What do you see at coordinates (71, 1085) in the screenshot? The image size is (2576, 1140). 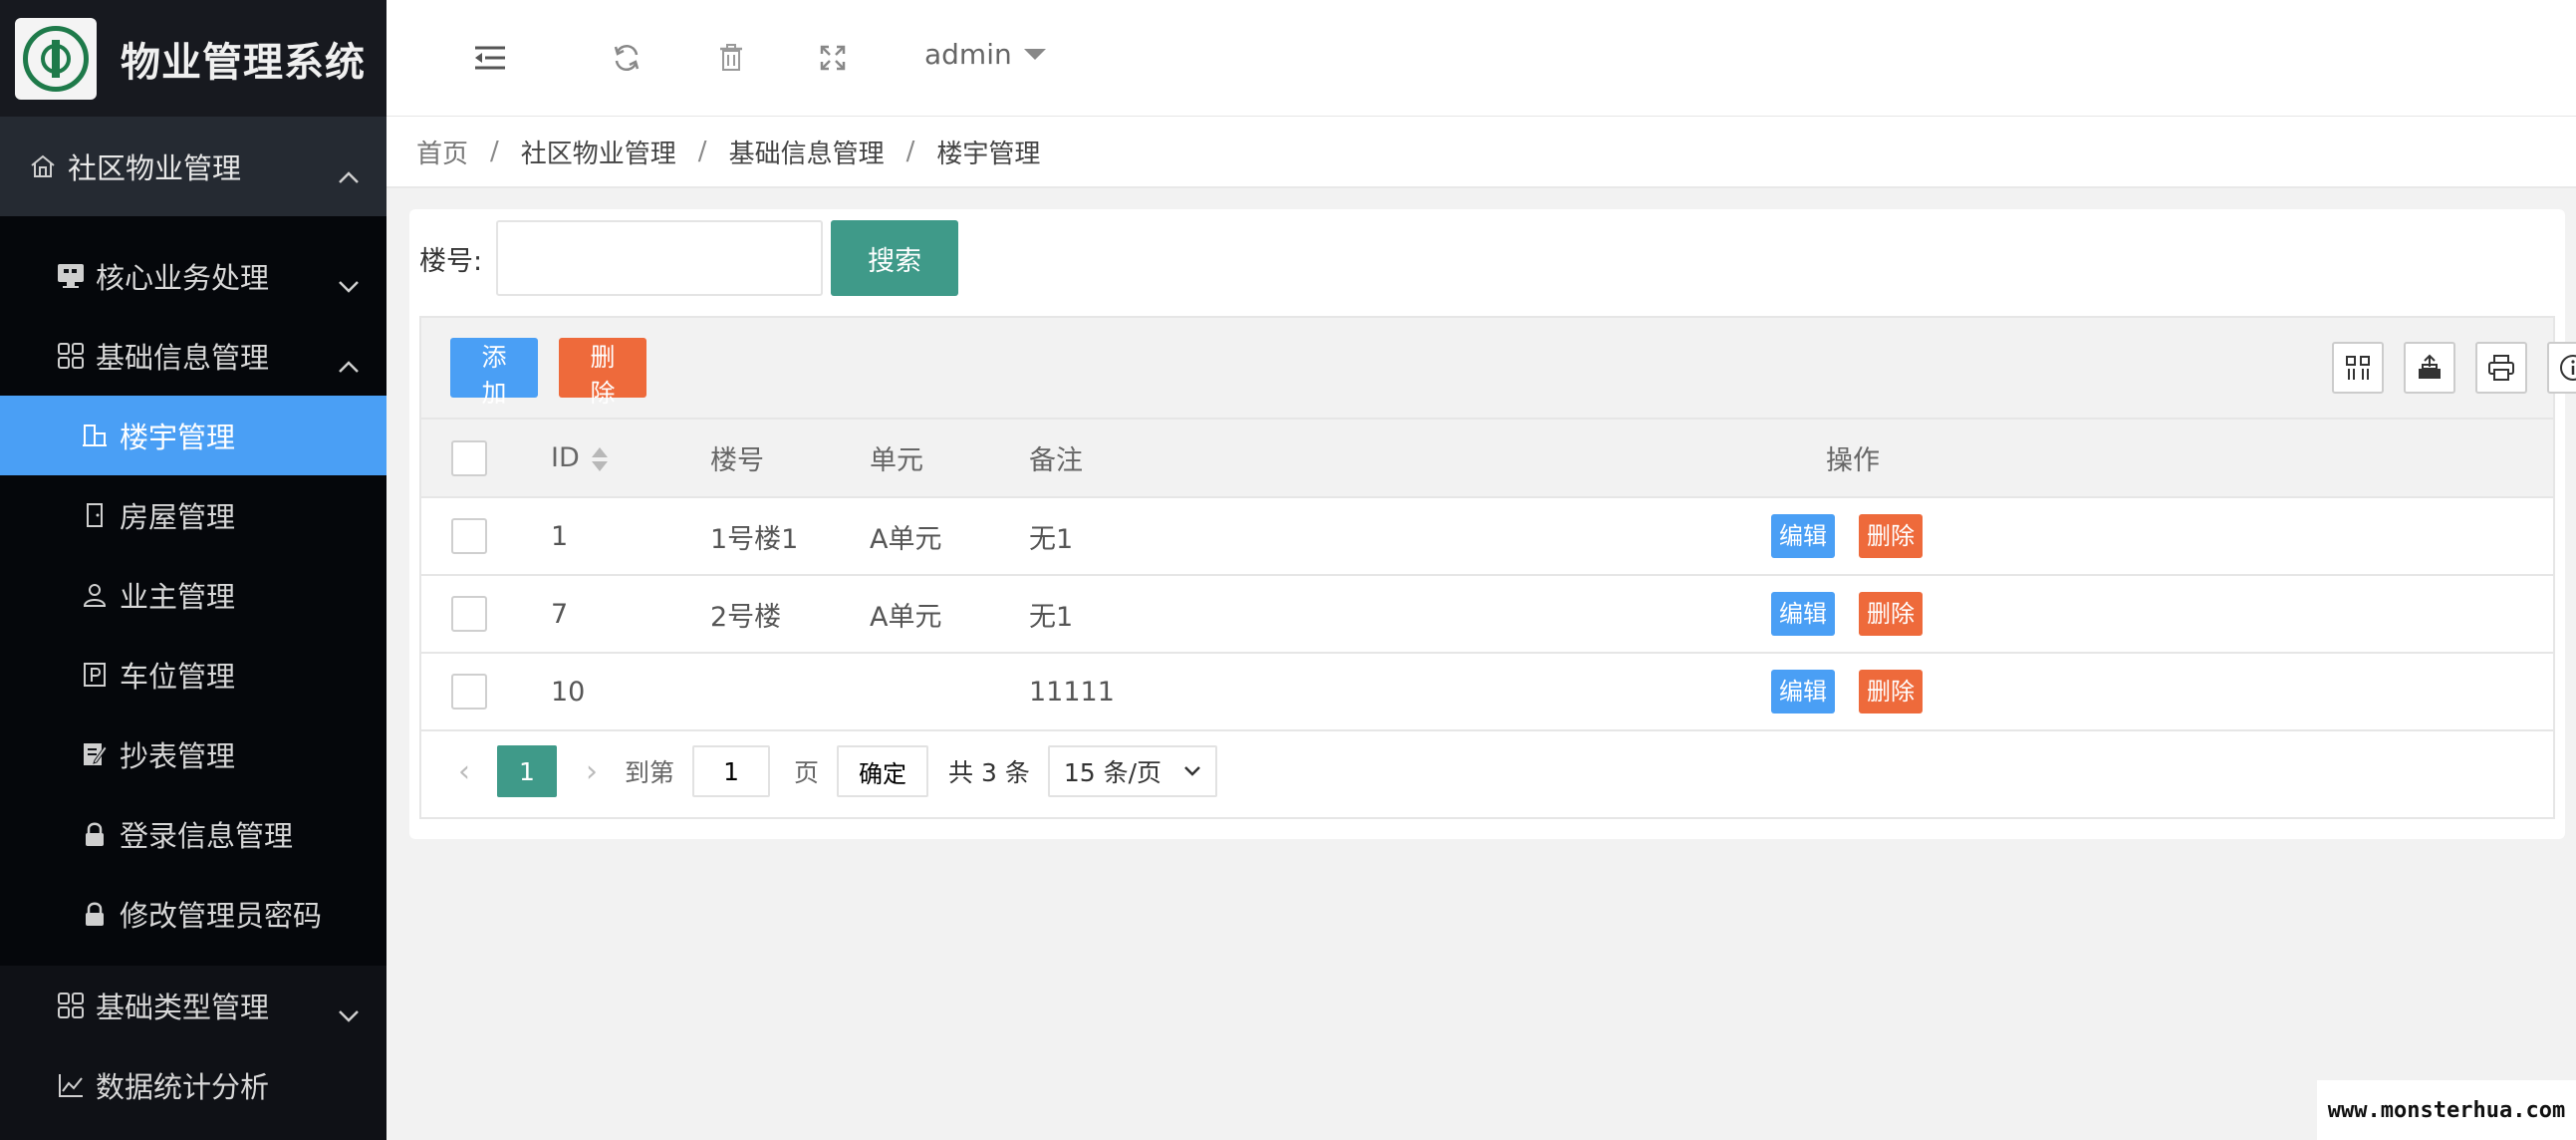 I see `line-chart-icon` at bounding box center [71, 1085].